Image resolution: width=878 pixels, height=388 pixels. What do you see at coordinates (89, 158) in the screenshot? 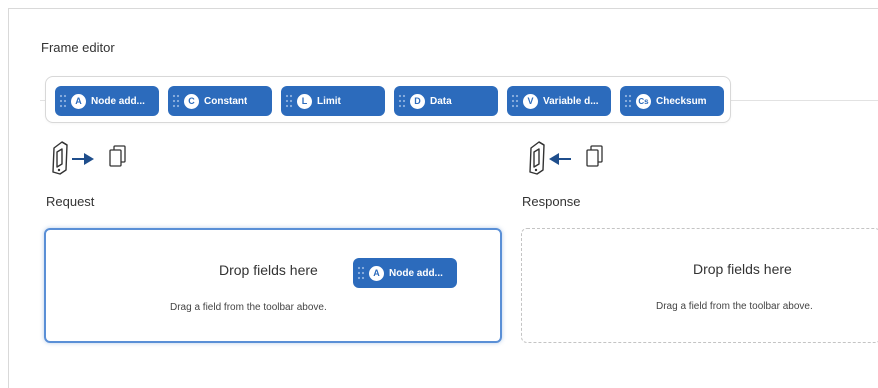
I see `device-to-pages-arrow-icon` at bounding box center [89, 158].